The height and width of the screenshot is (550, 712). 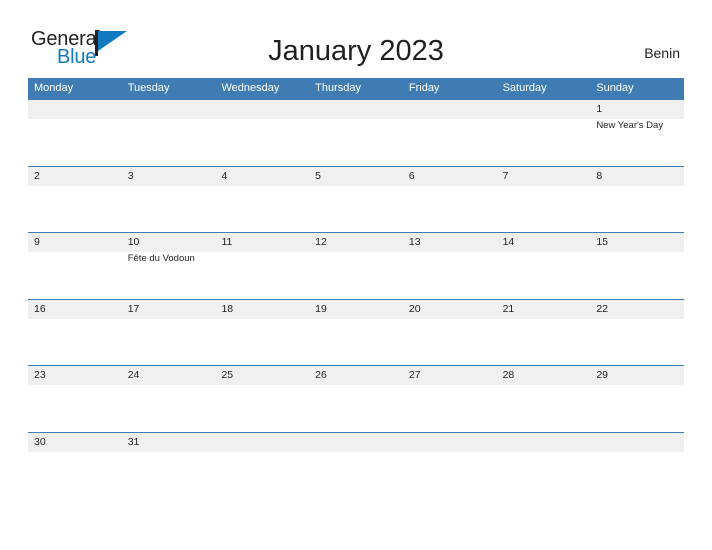 I want to click on day-cell: 5, so click(x=356, y=199).